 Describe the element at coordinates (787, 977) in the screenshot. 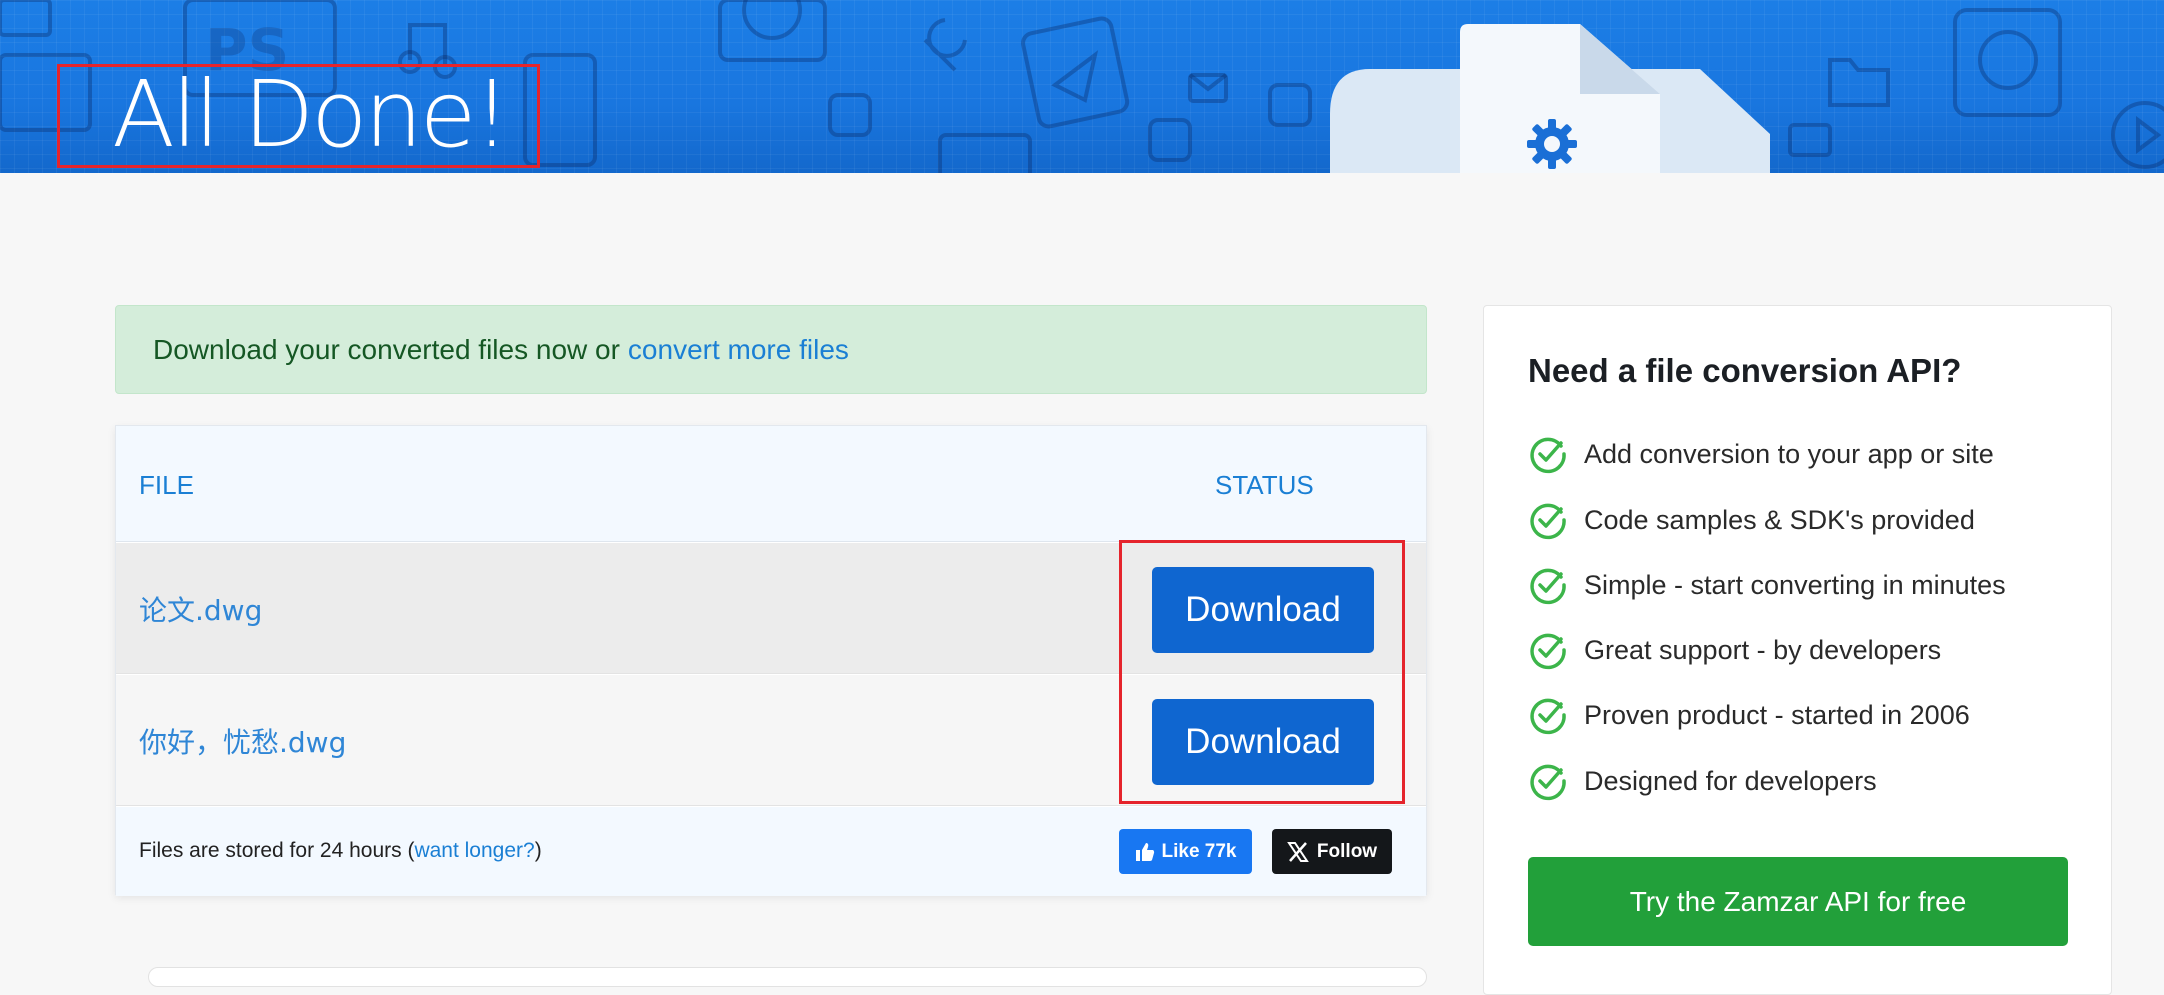

I see `lower-card` at that location.